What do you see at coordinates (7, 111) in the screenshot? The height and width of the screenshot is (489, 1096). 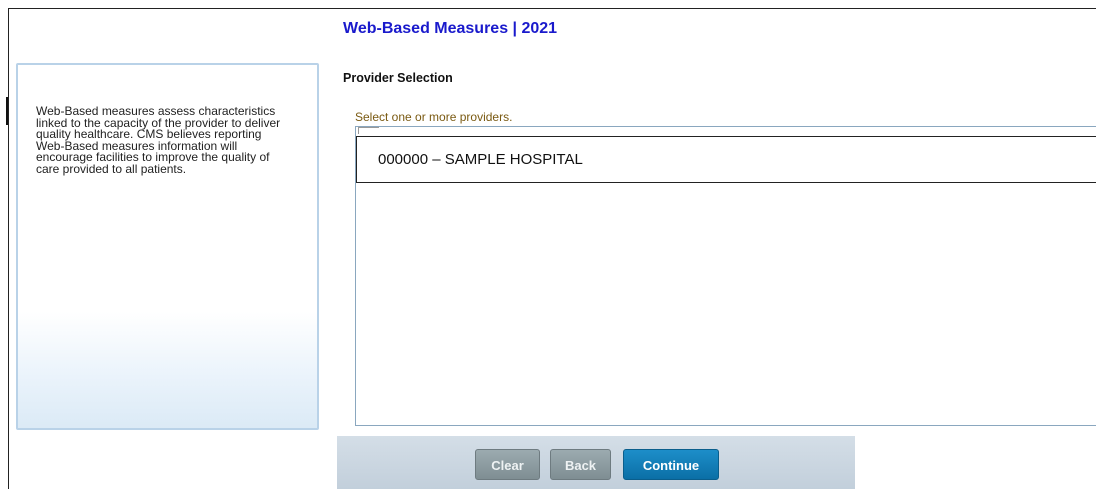 I see `edge-marker` at bounding box center [7, 111].